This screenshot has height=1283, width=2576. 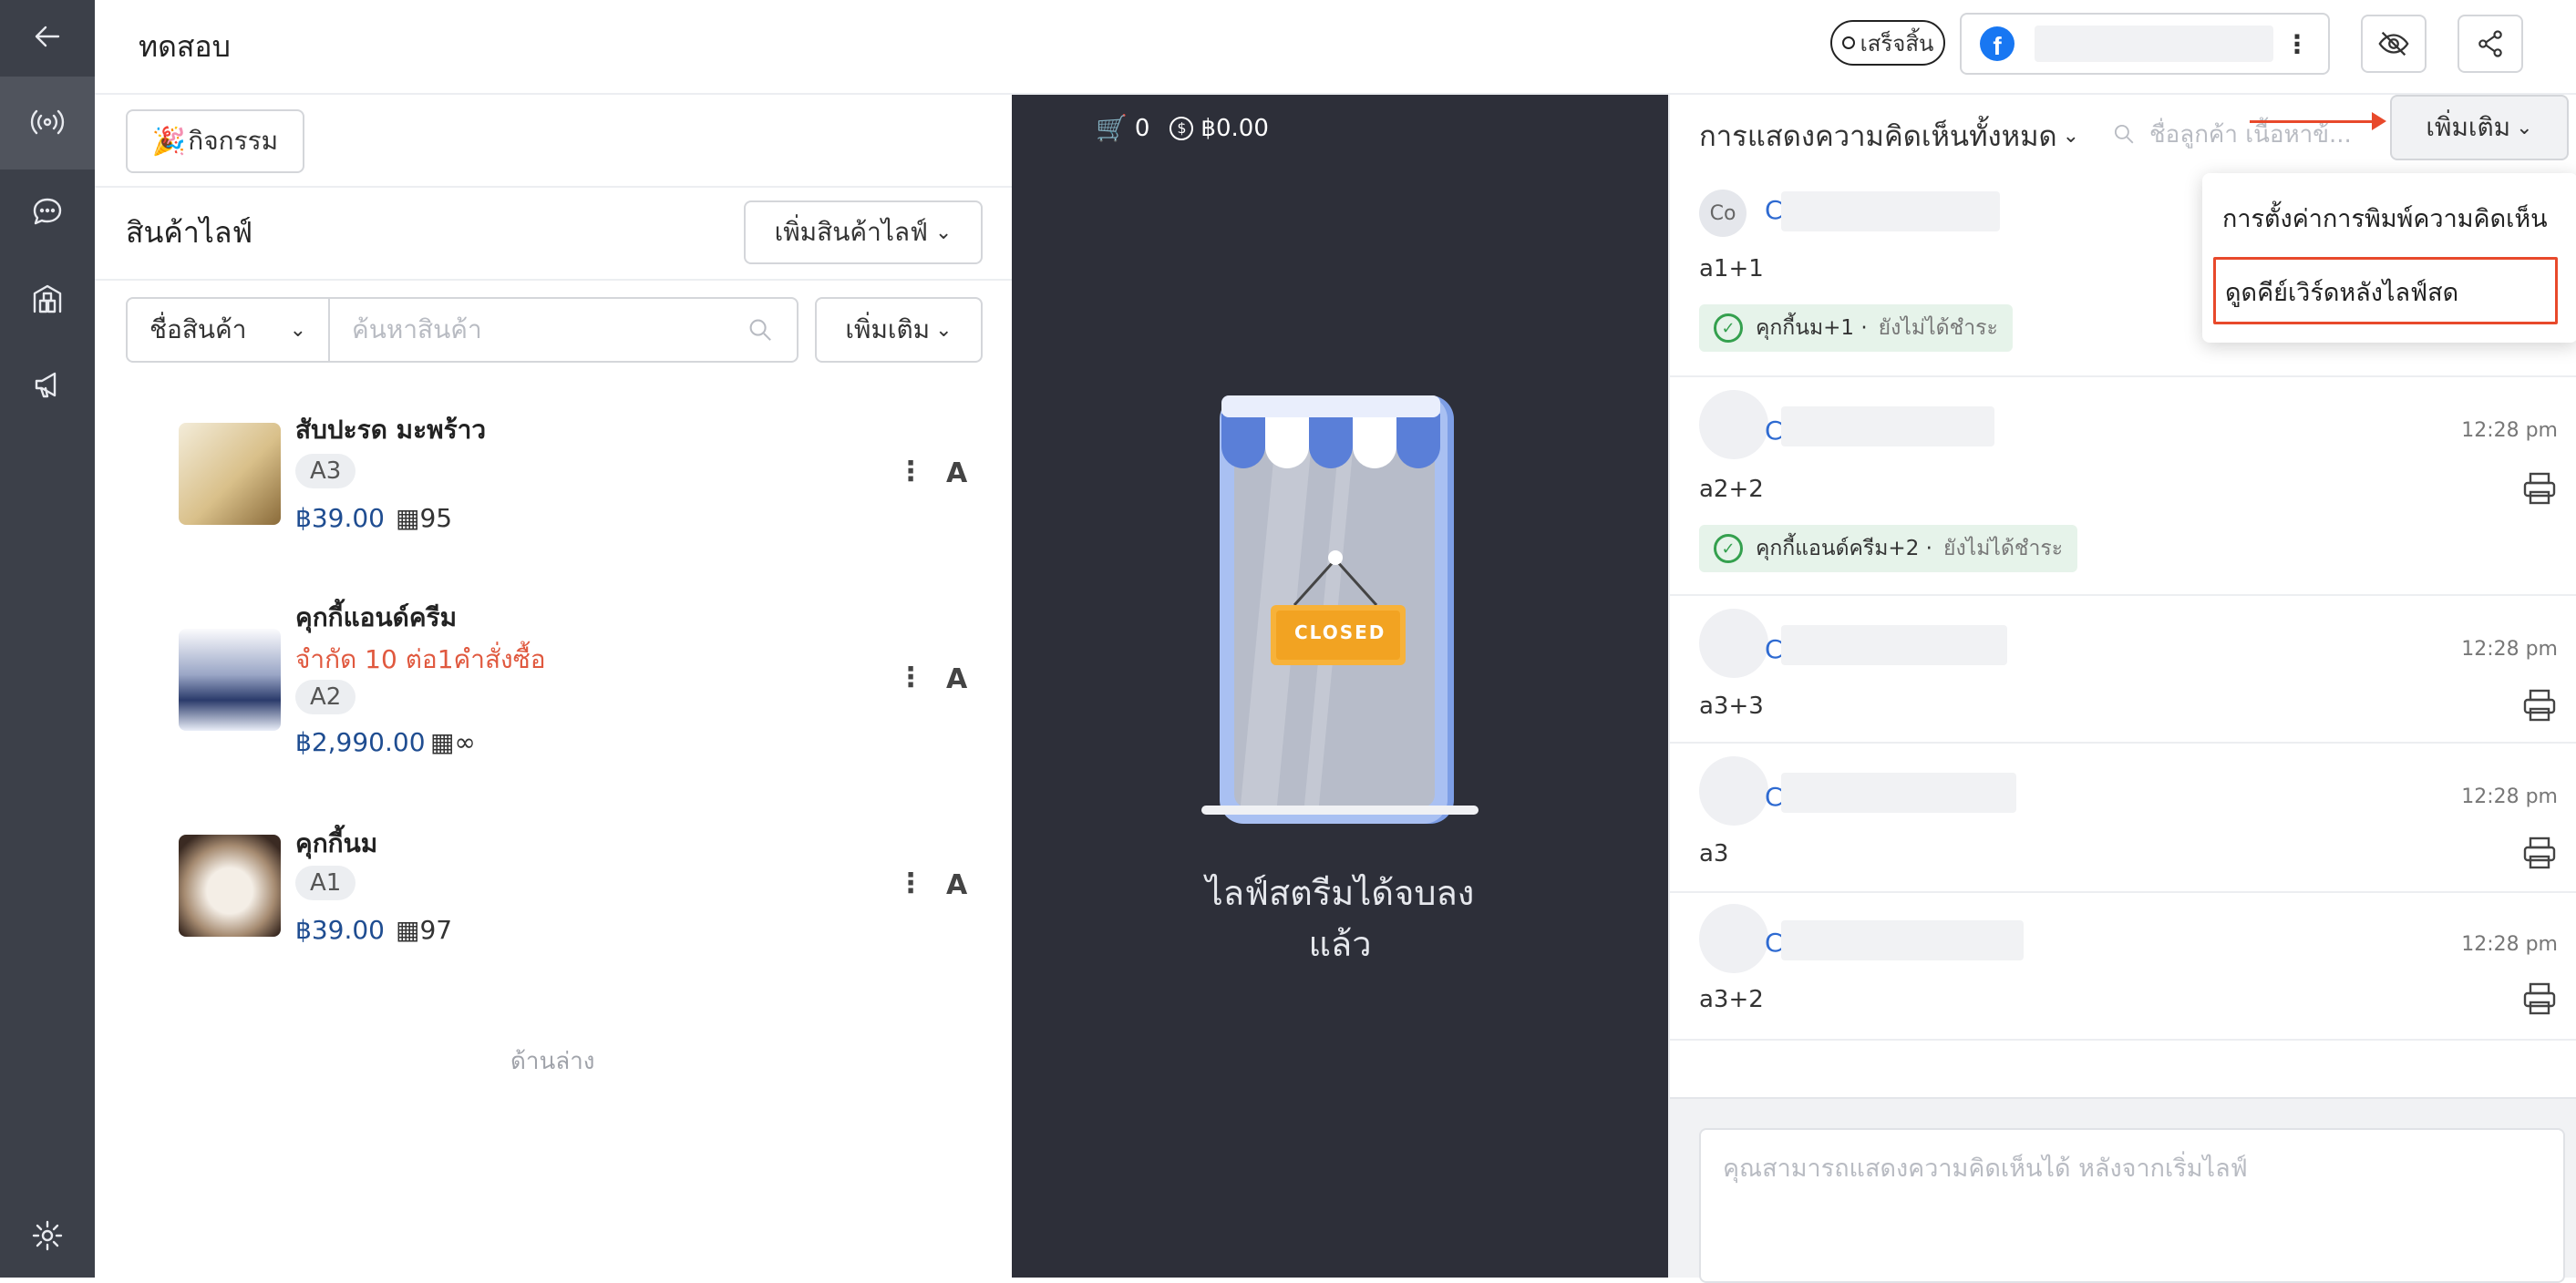 I want to click on eye-slash-icon, so click(x=2393, y=43).